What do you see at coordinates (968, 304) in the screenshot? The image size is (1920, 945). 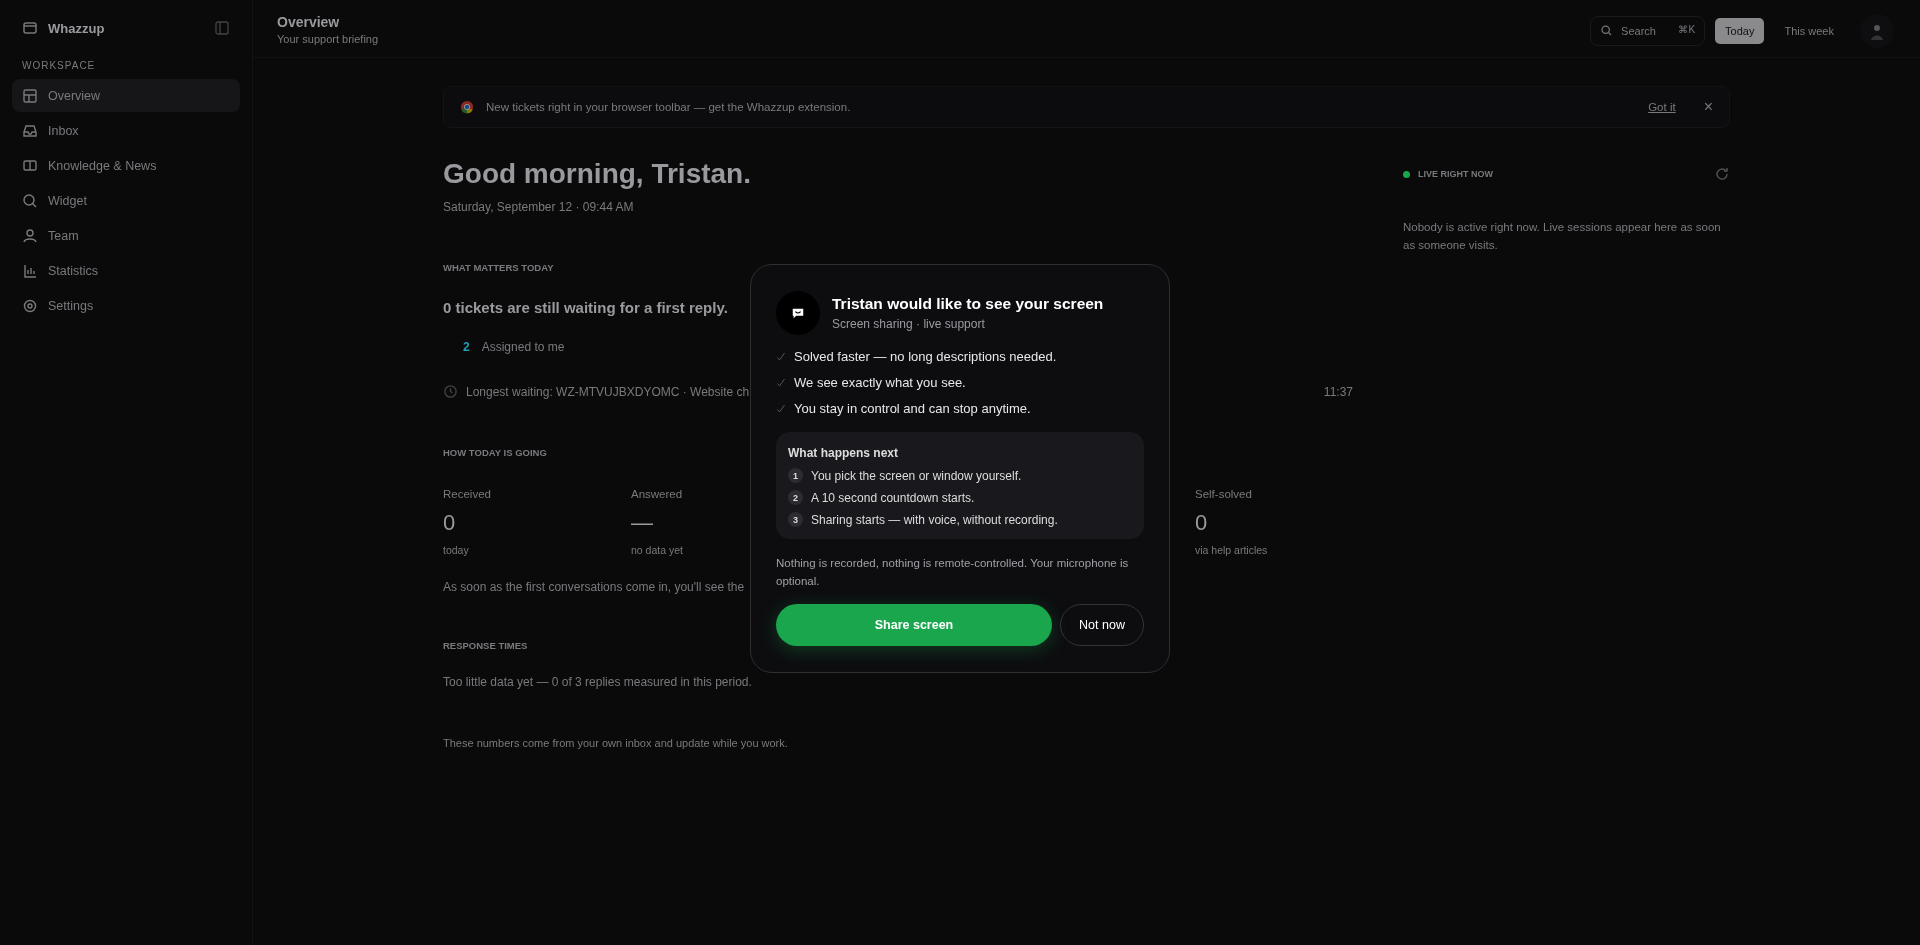 I see `dialog-title: Tristan would like to see your screen` at bounding box center [968, 304].